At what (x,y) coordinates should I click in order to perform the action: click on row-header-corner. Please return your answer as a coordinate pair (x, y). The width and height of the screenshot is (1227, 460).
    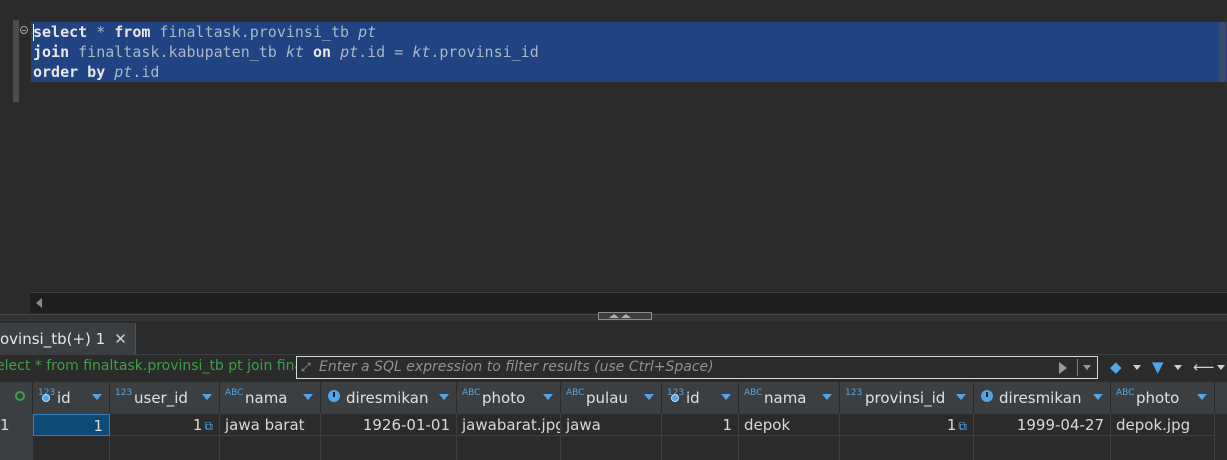
    Looking at the image, I should click on (16, 398).